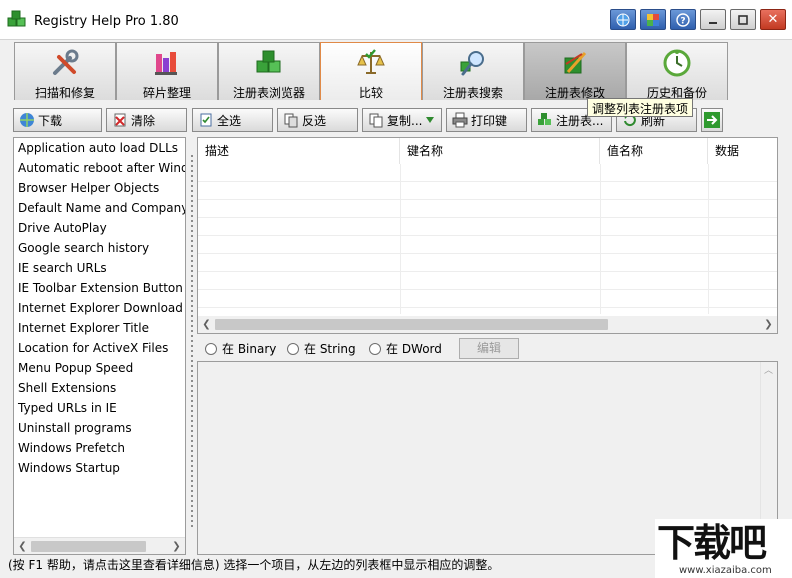 Image resolution: width=792 pixels, height=578 pixels. I want to click on tab-registry-search: 注册表搜索, so click(473, 71).